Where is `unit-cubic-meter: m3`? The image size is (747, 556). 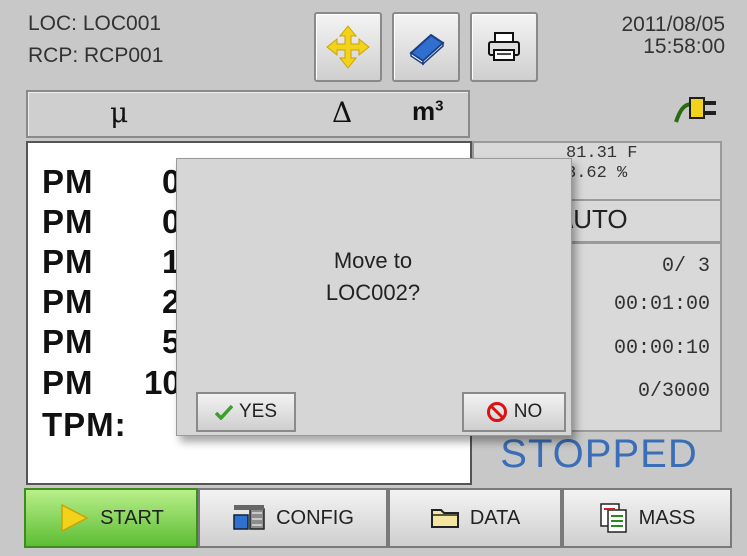 unit-cubic-meter: m3 is located at coordinates (427, 111).